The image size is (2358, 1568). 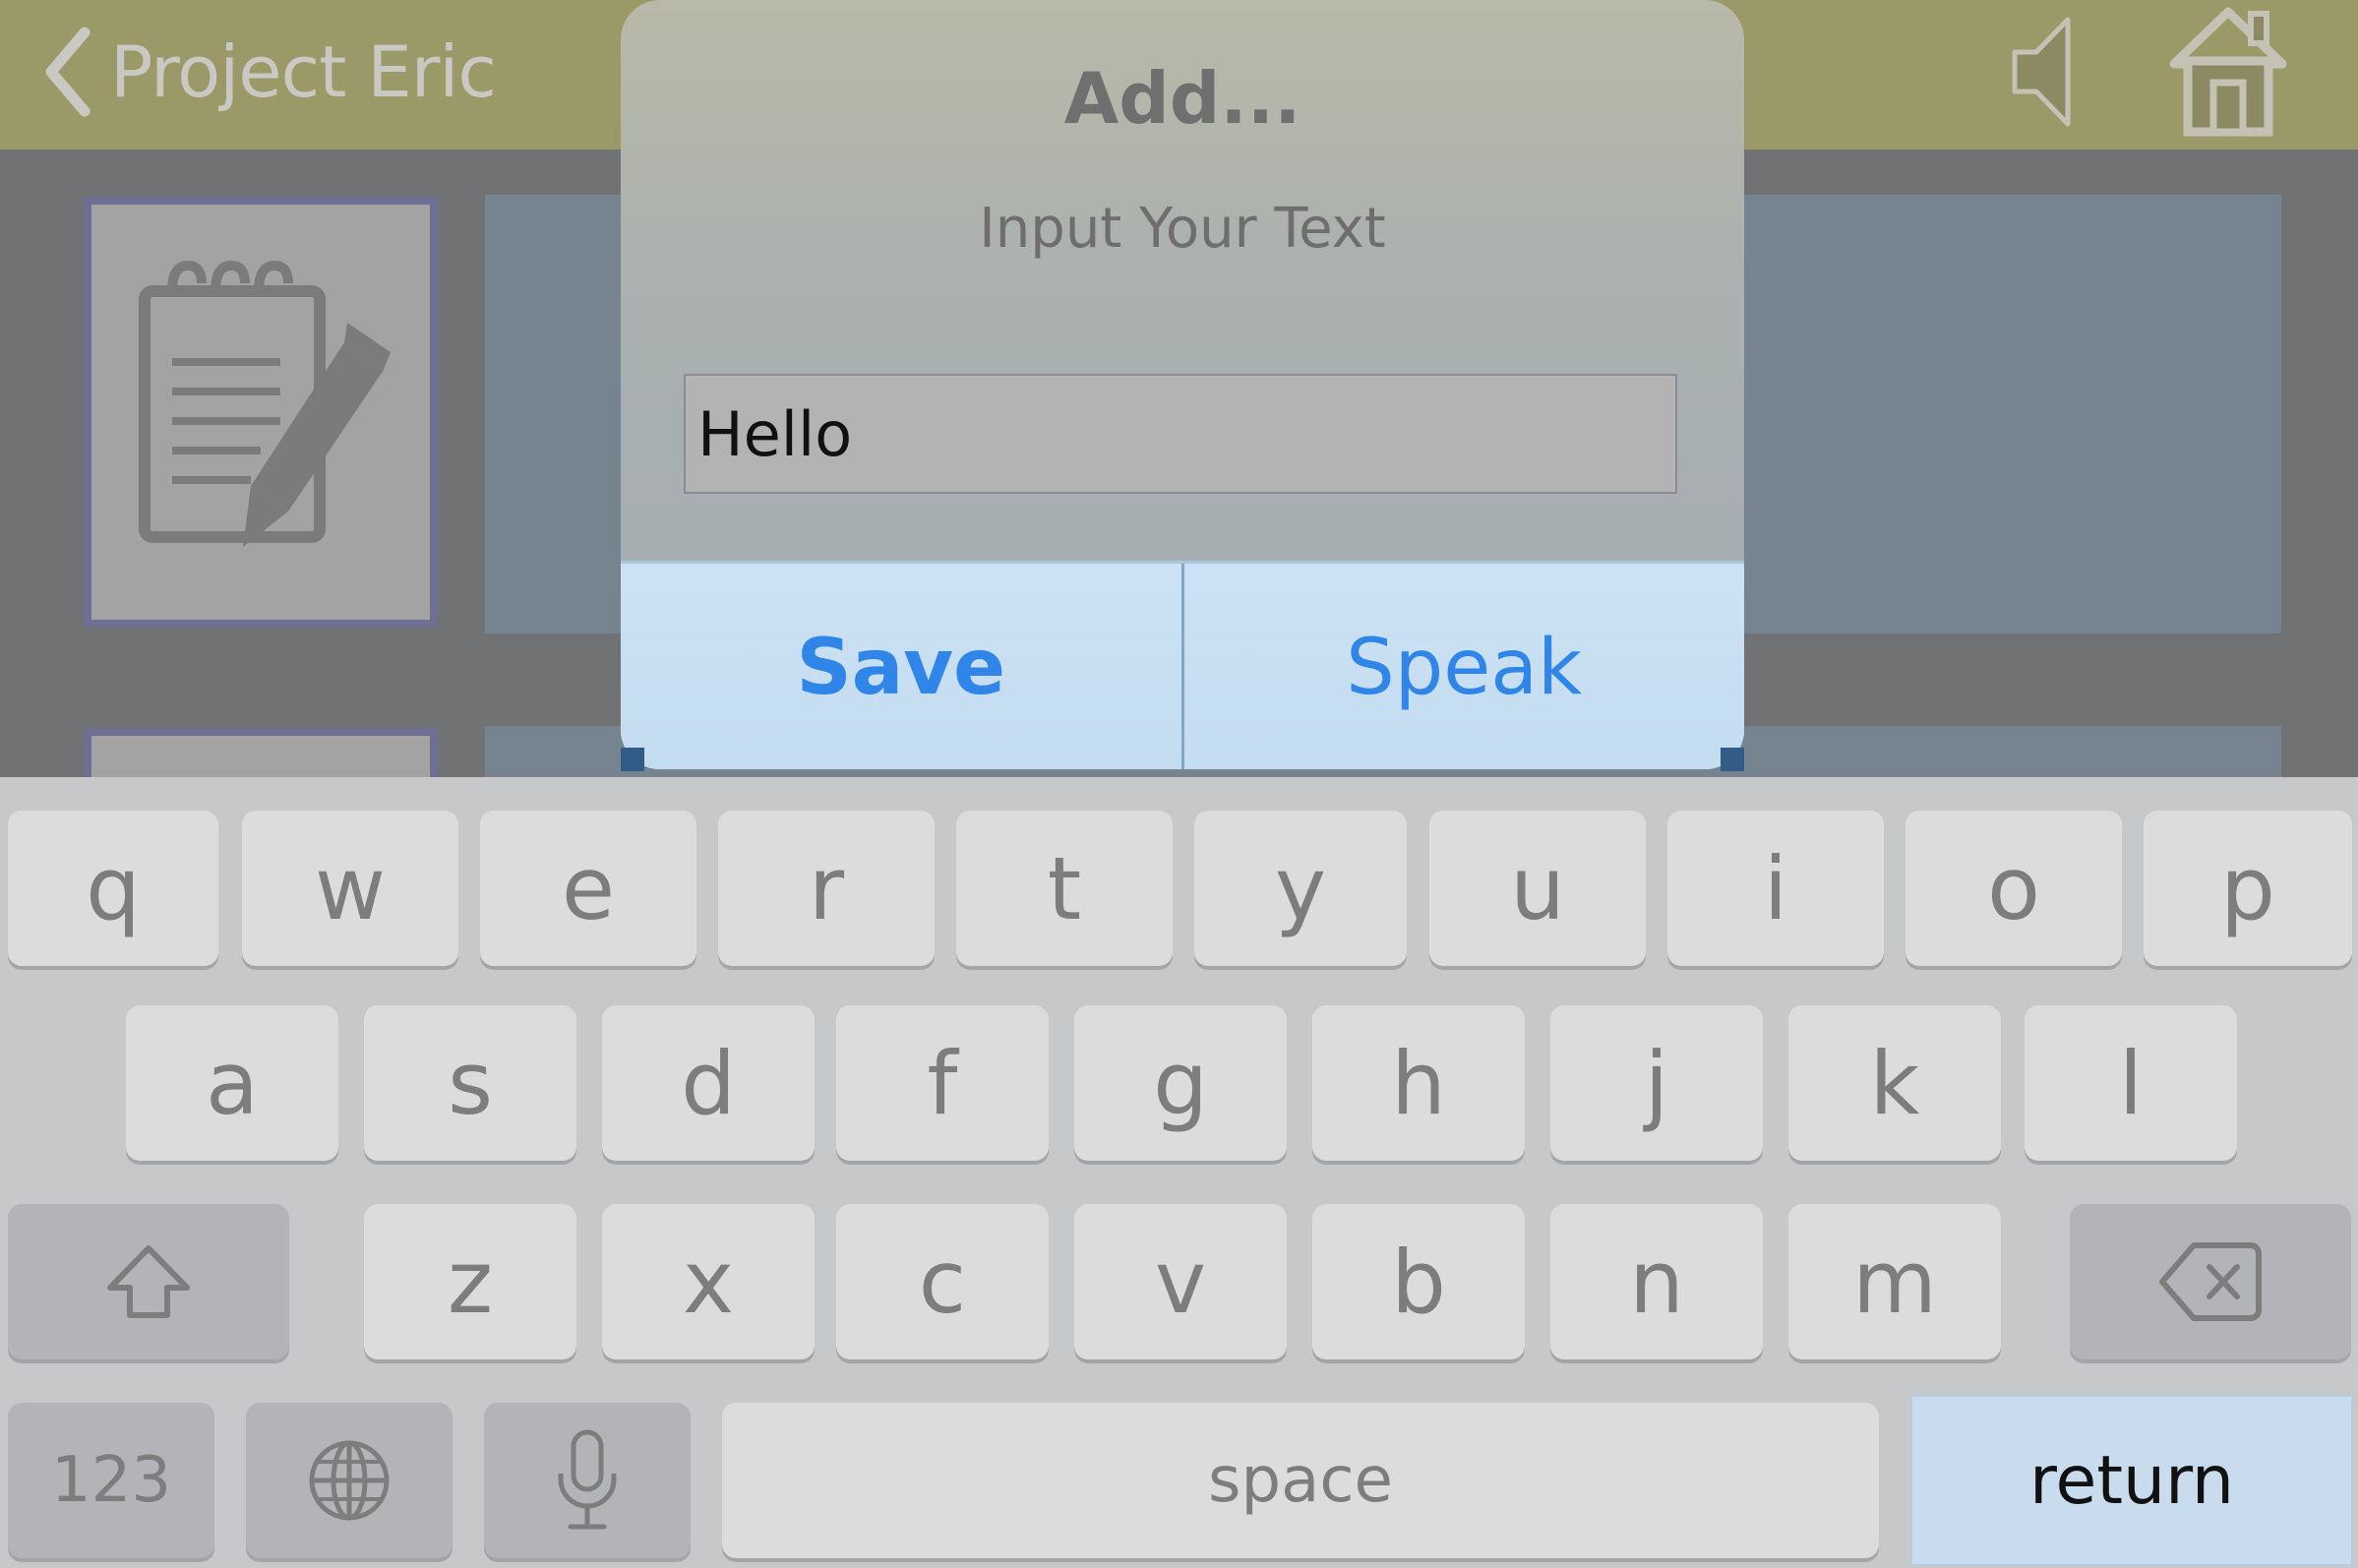 What do you see at coordinates (708, 1083) in the screenshot?
I see `key-d: d` at bounding box center [708, 1083].